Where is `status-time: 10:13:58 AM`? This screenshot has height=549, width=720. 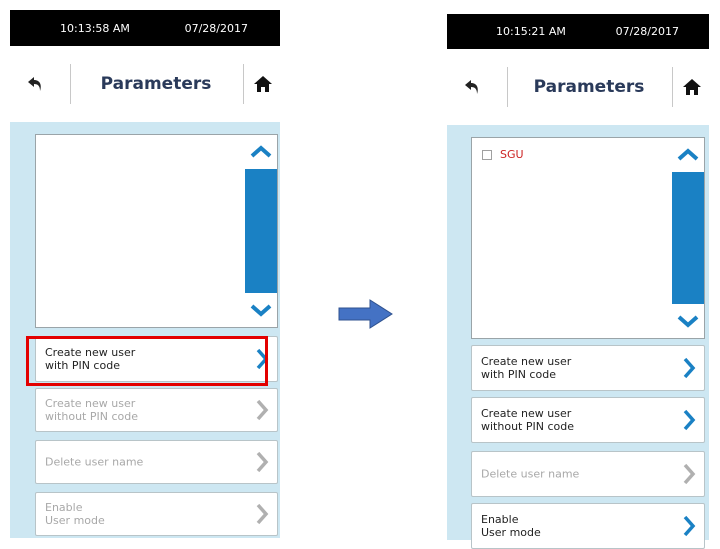
status-time: 10:13:58 AM is located at coordinates (95, 28).